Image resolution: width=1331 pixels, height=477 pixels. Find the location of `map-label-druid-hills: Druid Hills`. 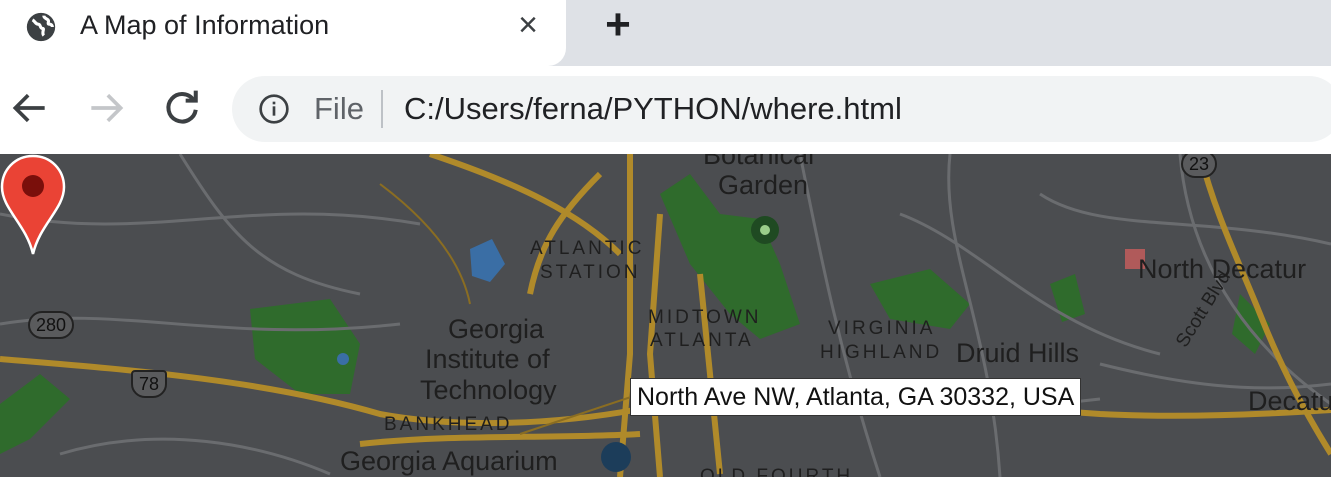

map-label-druid-hills: Druid Hills is located at coordinates (1018, 353).